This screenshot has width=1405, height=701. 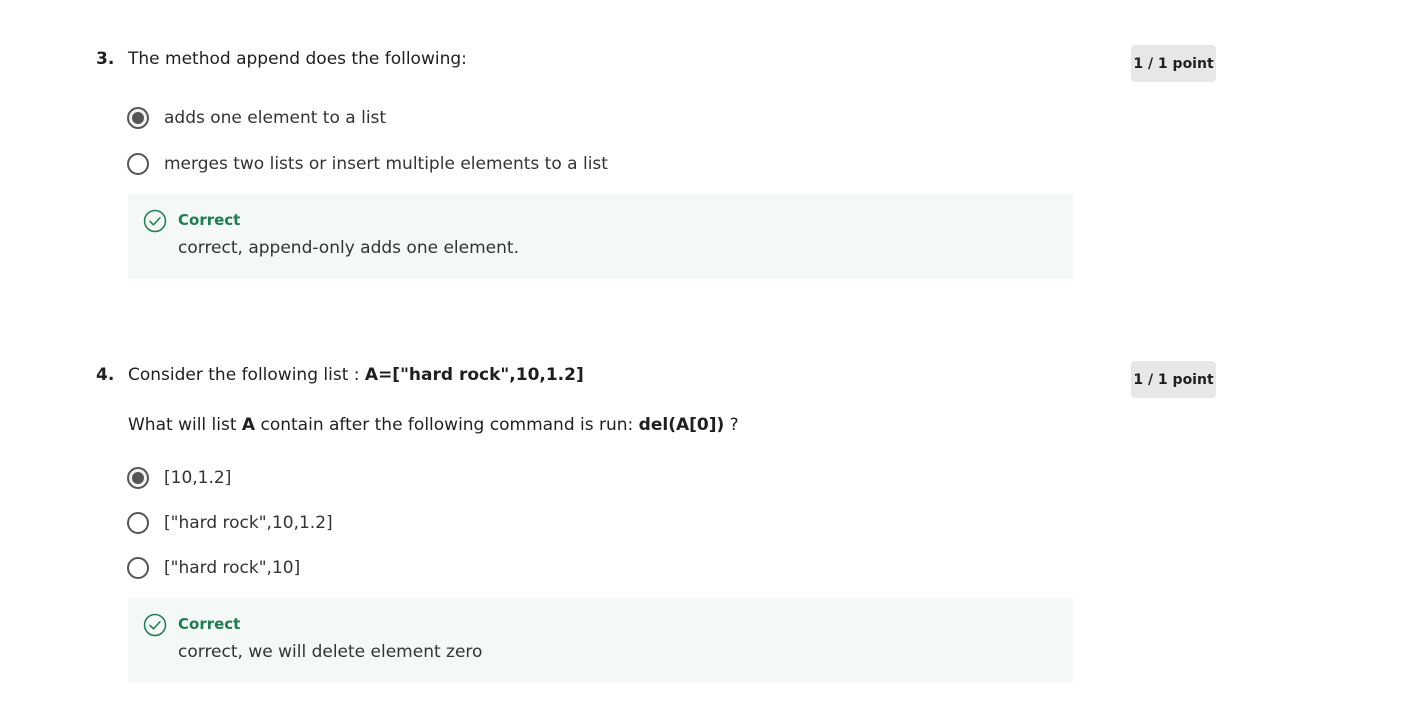 What do you see at coordinates (474, 375) in the screenshot?
I see `prompt-code: A=["hard rock",10,1.2]` at bounding box center [474, 375].